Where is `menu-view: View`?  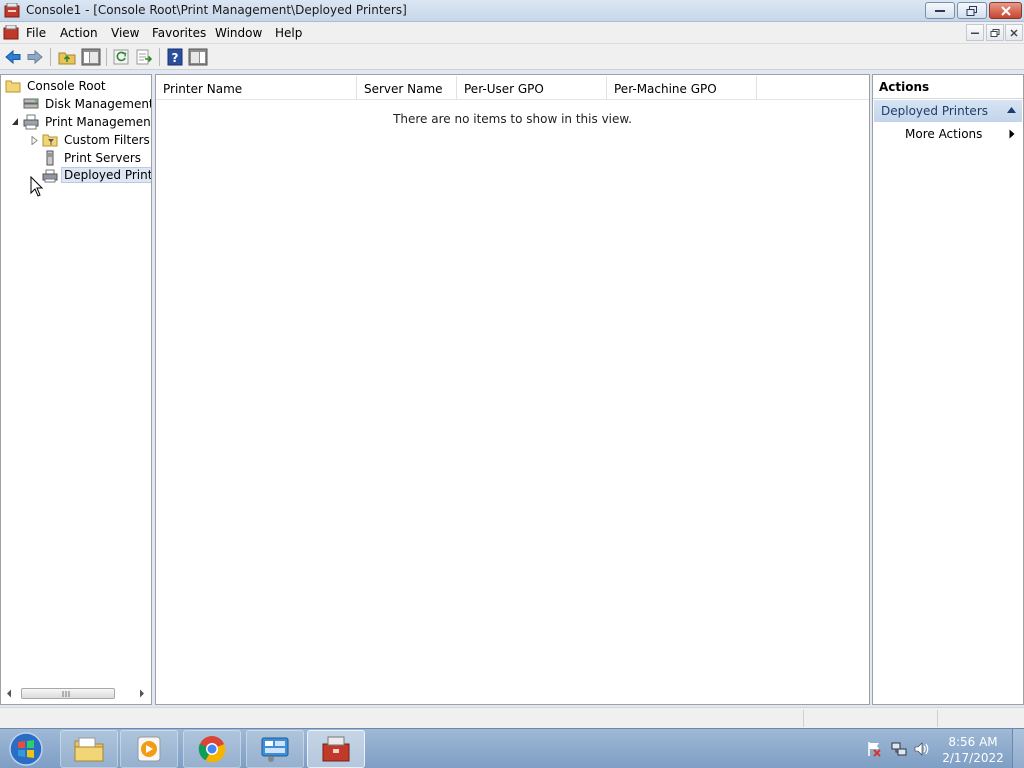
menu-view: View is located at coordinates (125, 33).